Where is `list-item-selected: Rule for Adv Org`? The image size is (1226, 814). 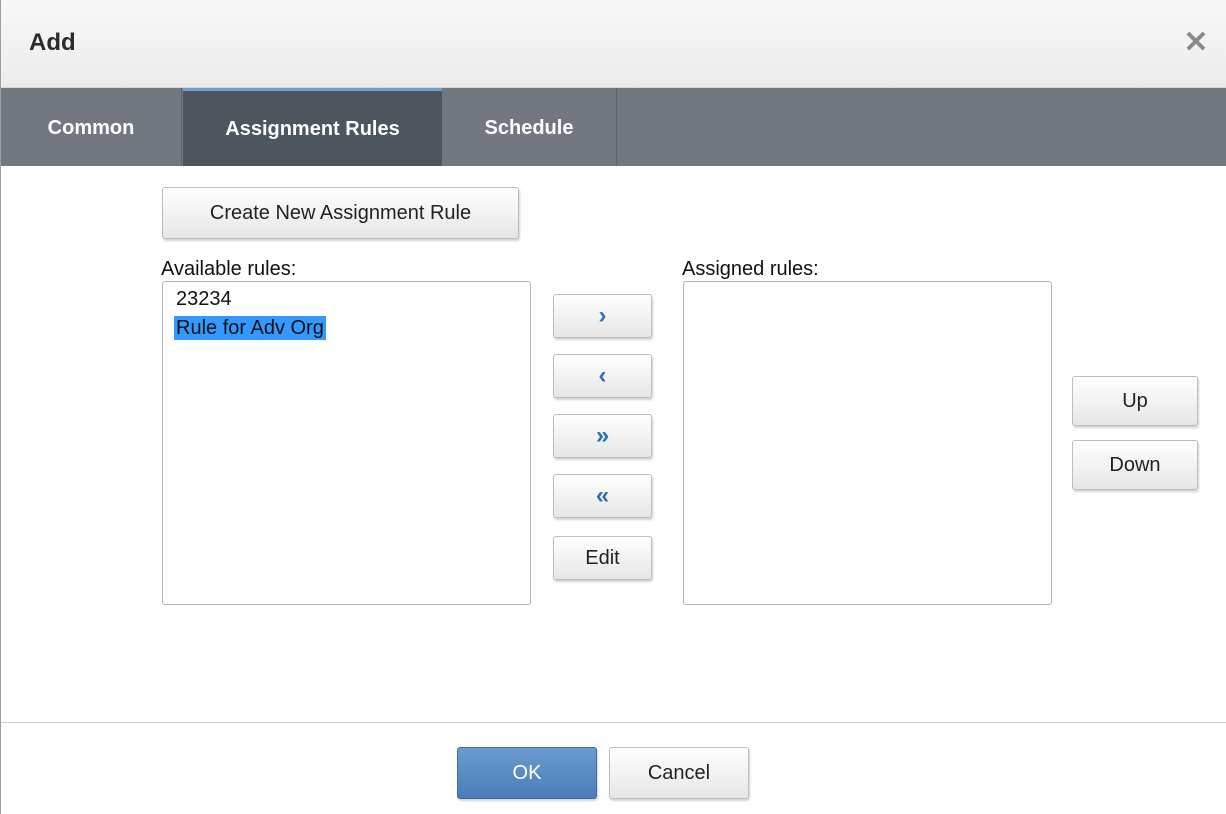
list-item-selected: Rule for Adv Org is located at coordinates (250, 328).